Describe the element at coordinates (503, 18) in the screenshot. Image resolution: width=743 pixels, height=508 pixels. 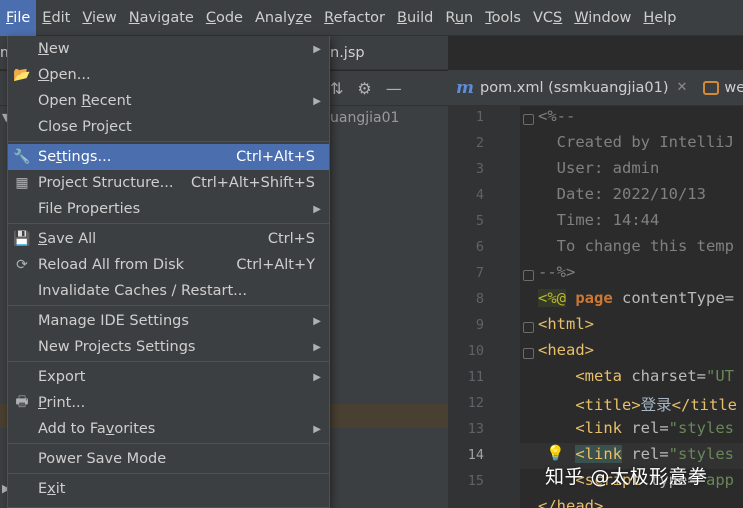
I see `menu-tools: Tools` at that location.